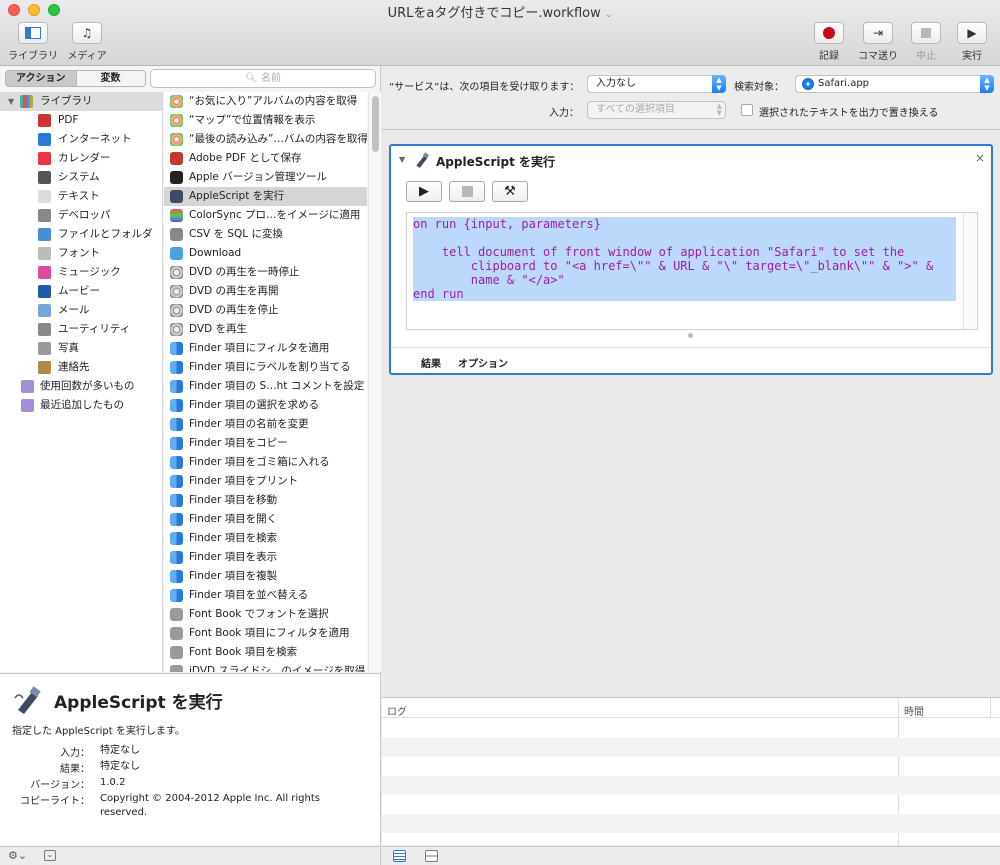 The image size is (1000, 865). What do you see at coordinates (424, 191) in the screenshot?
I see `run-script-button: ▶` at bounding box center [424, 191].